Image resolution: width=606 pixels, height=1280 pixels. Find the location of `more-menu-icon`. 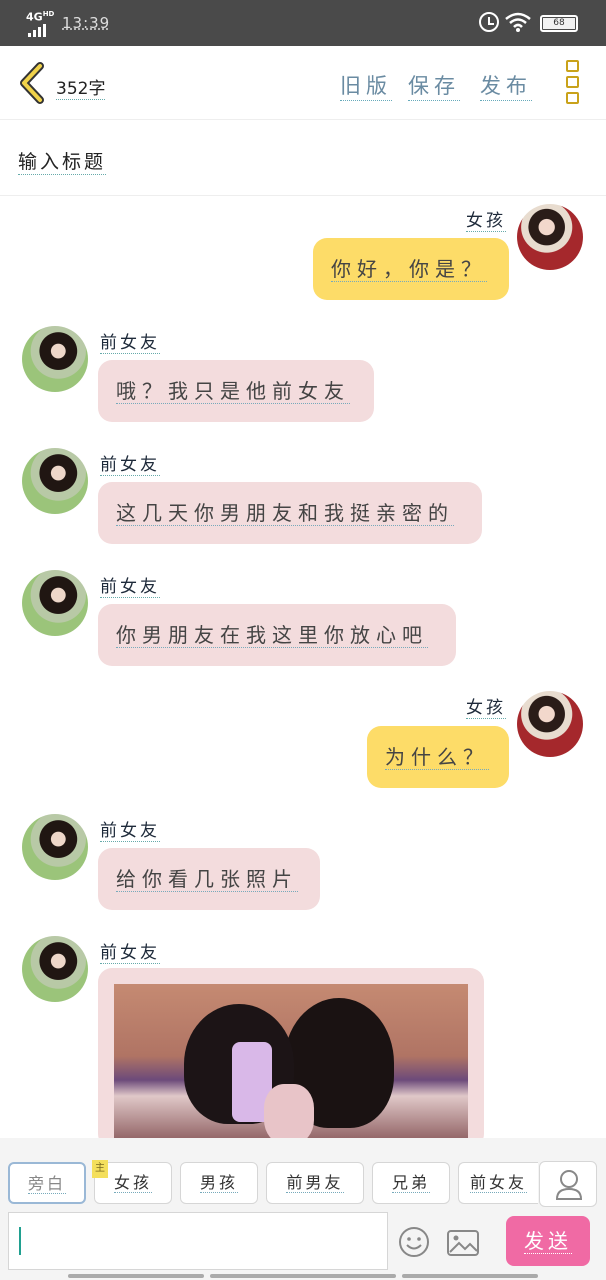

more-menu-icon is located at coordinates (573, 84).